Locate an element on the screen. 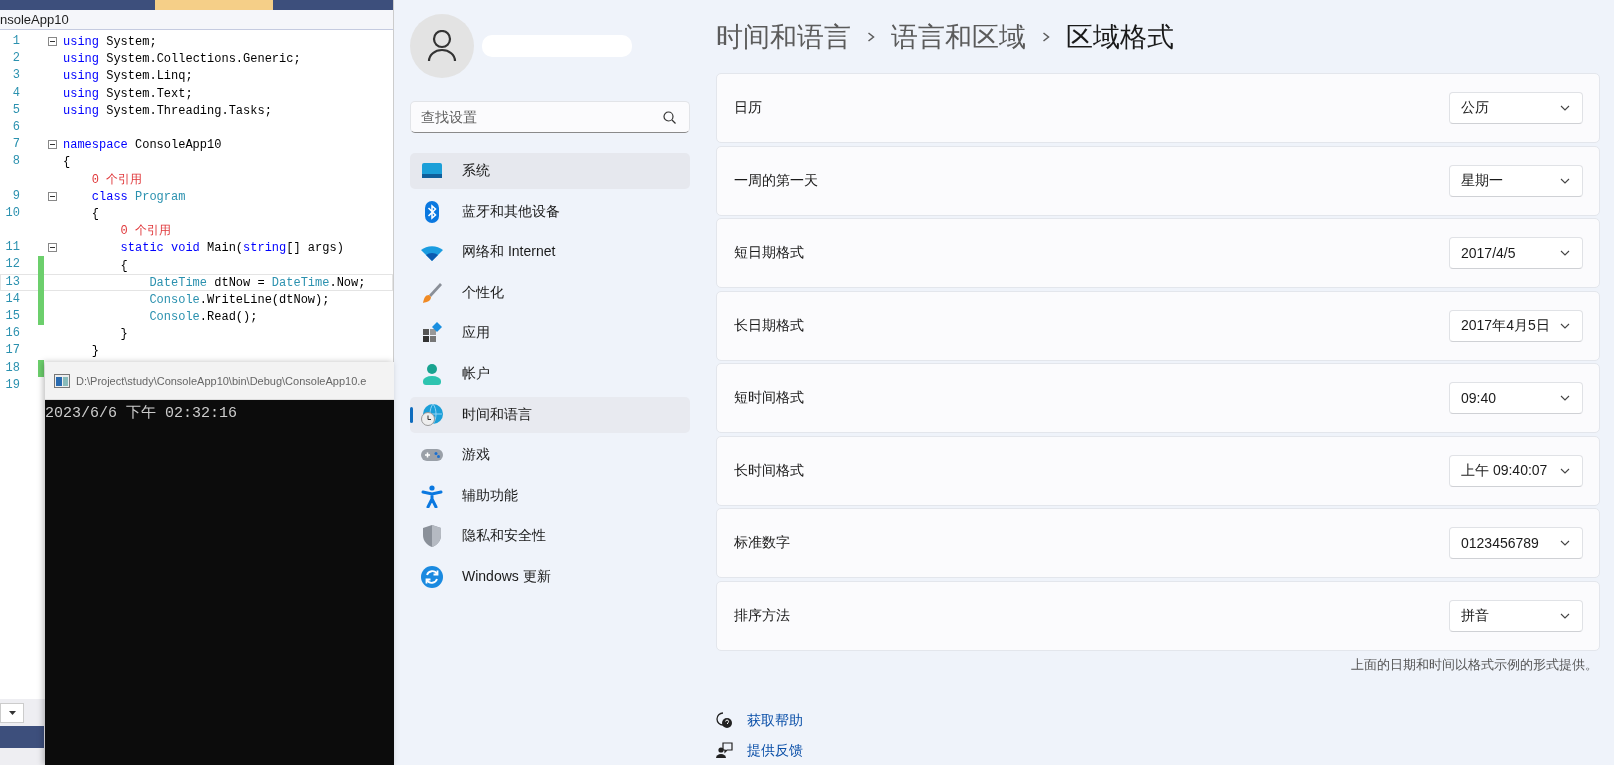 The image size is (1614, 765). dropdown: 09:40 is located at coordinates (1516, 398).